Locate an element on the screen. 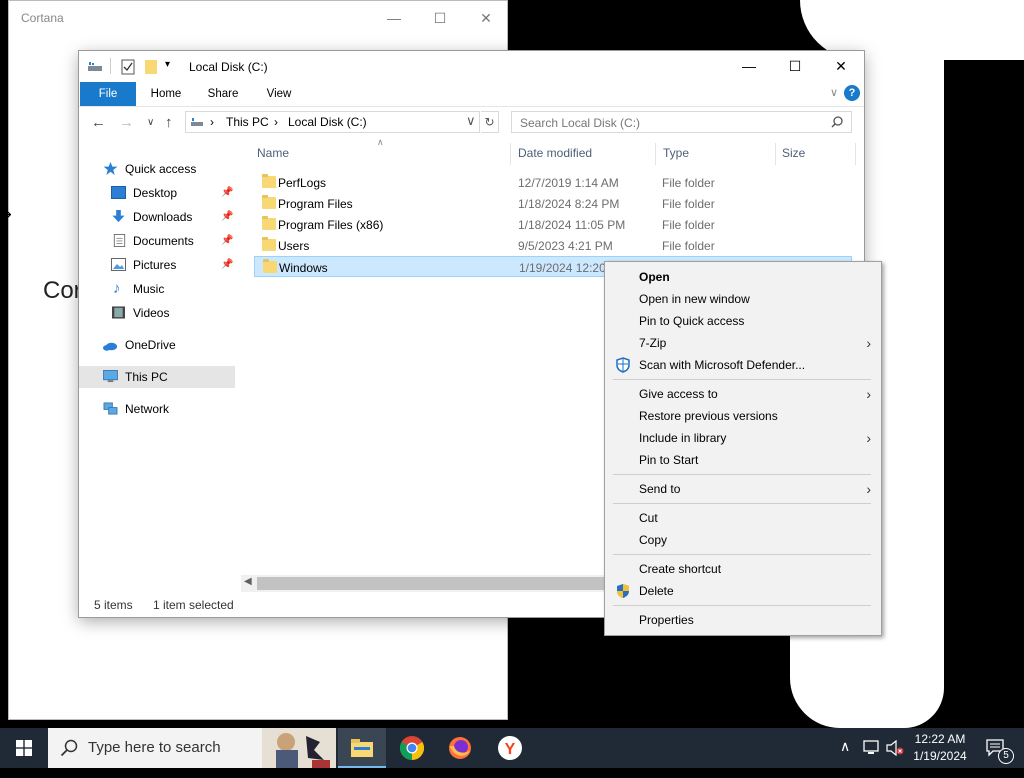  address-dropdown-icon: ∨ is located at coordinates (471, 121).